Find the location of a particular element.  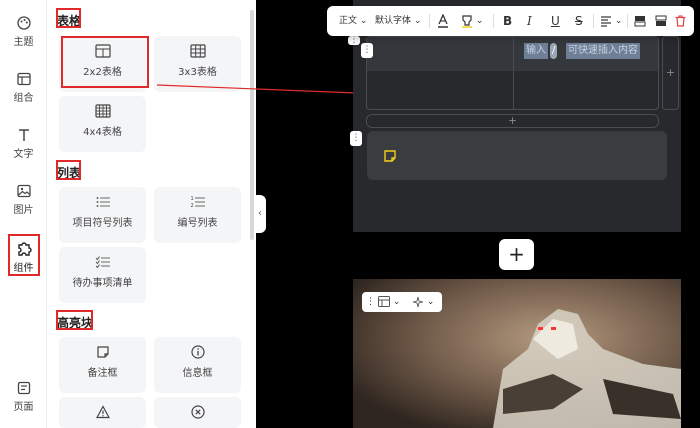

underline-icon: U is located at coordinates (555, 21).